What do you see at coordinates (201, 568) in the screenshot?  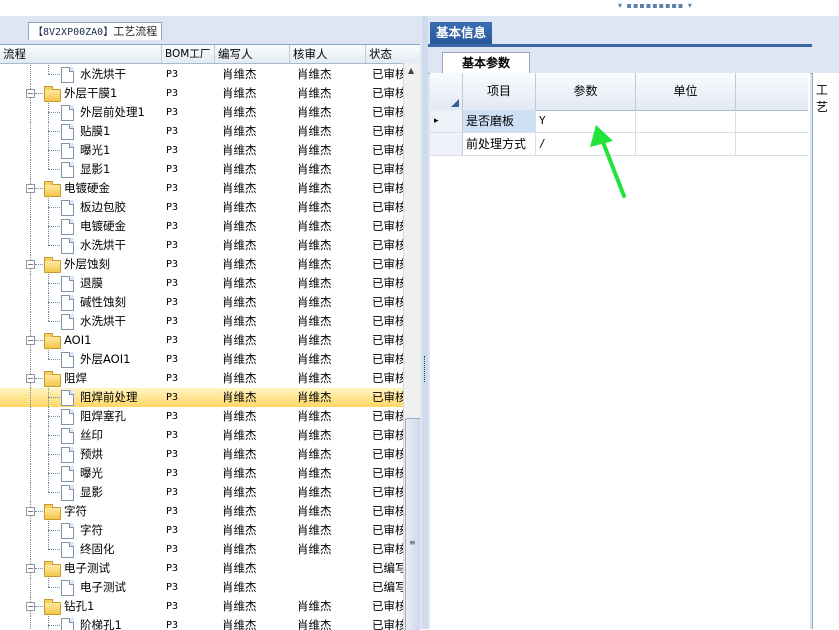 I see `tree-folder-row: − 电子测试 P3 肖维杰 已编写` at bounding box center [201, 568].